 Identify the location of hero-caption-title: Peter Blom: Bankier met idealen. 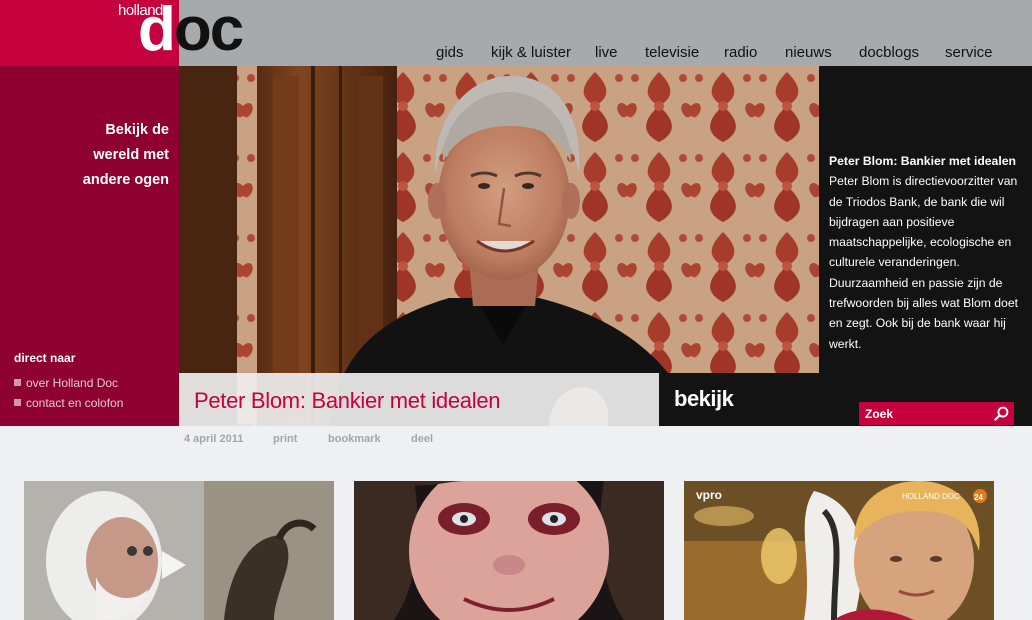
(347, 401).